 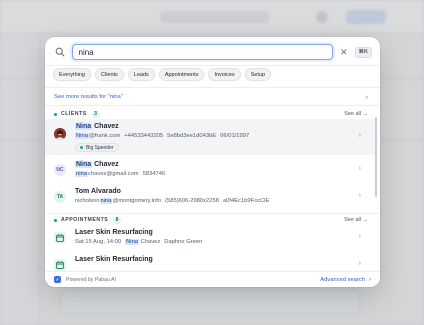 What do you see at coordinates (57, 279) in the screenshot?
I see `ai-checkbox-icon: ✓` at bounding box center [57, 279].